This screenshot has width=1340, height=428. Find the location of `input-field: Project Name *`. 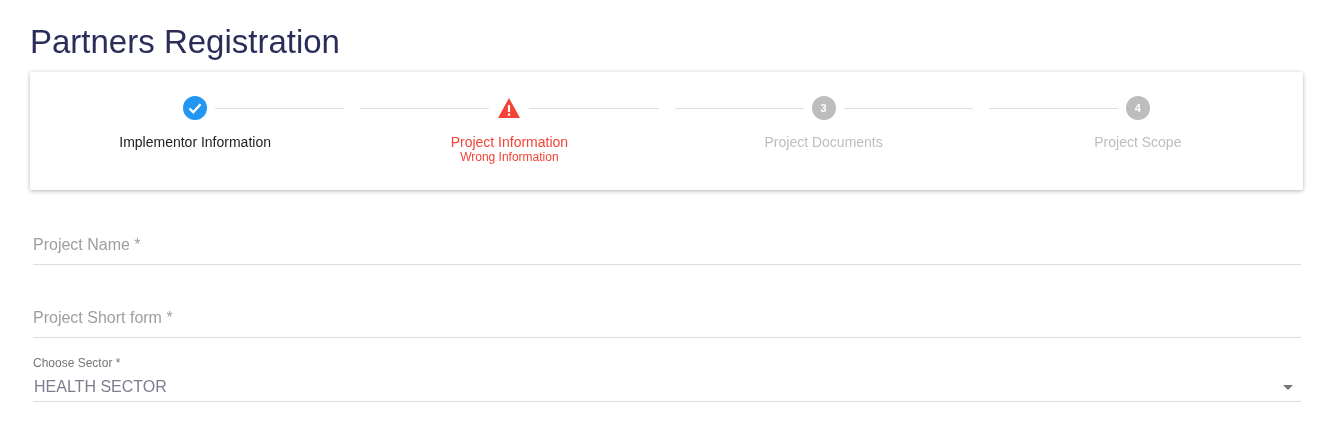

input-field: Project Name * is located at coordinates (667, 250).